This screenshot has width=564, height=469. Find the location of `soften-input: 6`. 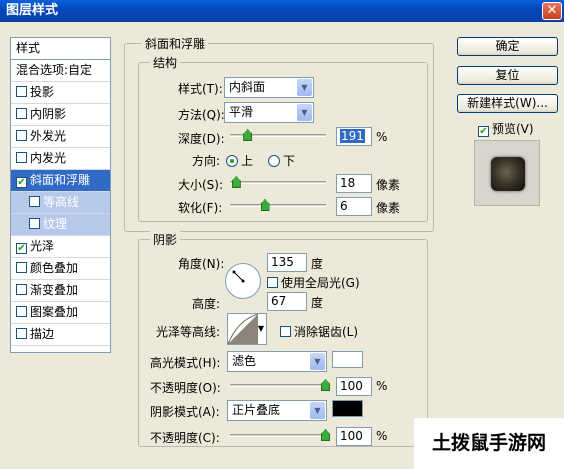

soften-input: 6 is located at coordinates (354, 206).